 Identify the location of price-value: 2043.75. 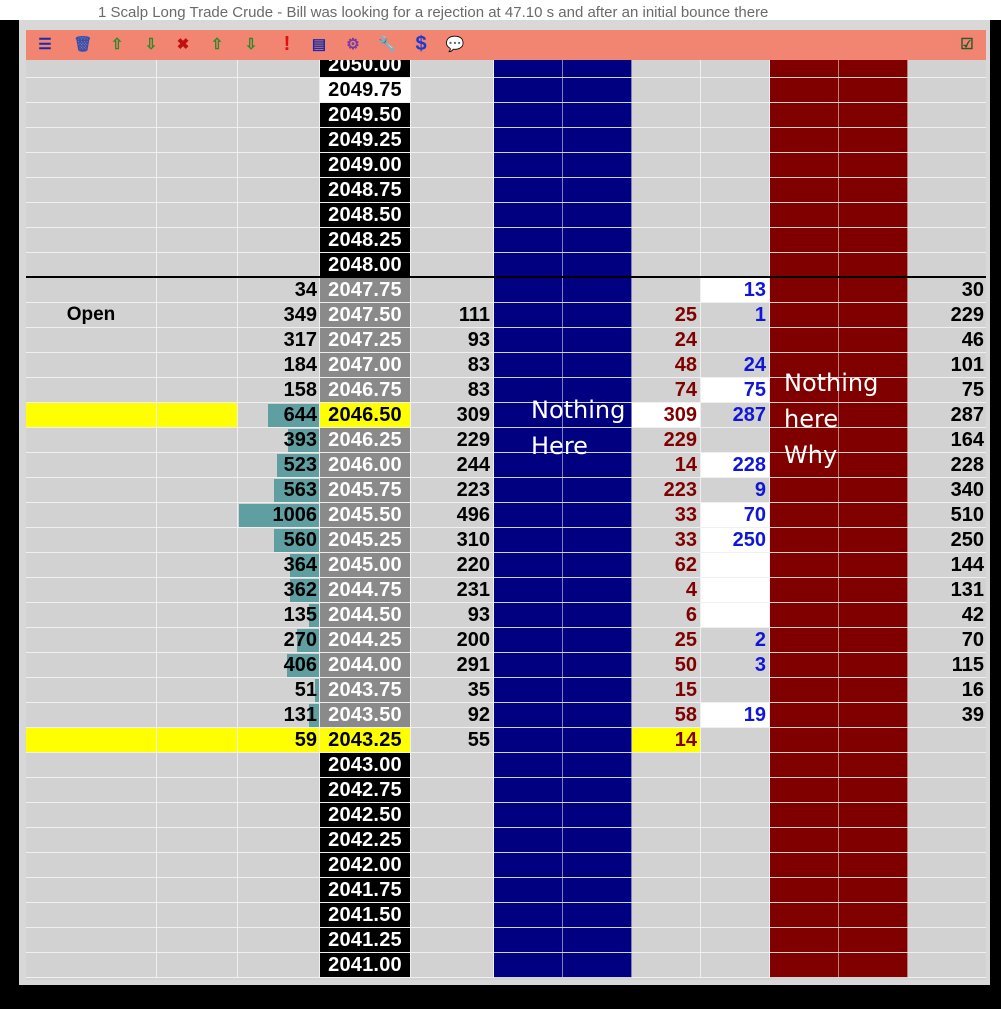
(365, 690).